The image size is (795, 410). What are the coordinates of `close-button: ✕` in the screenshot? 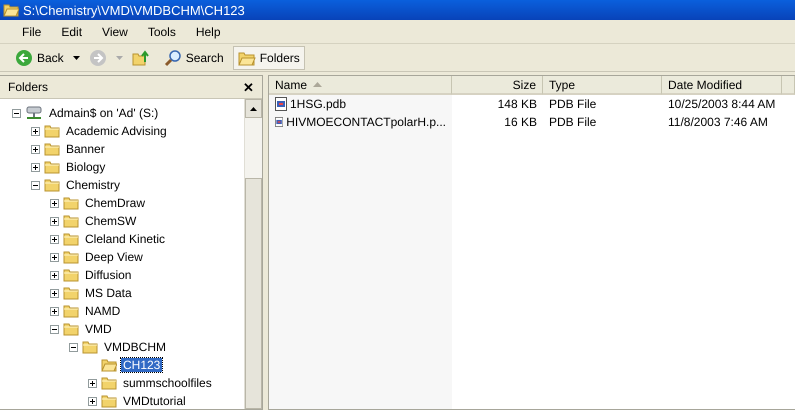 It's located at (248, 87).